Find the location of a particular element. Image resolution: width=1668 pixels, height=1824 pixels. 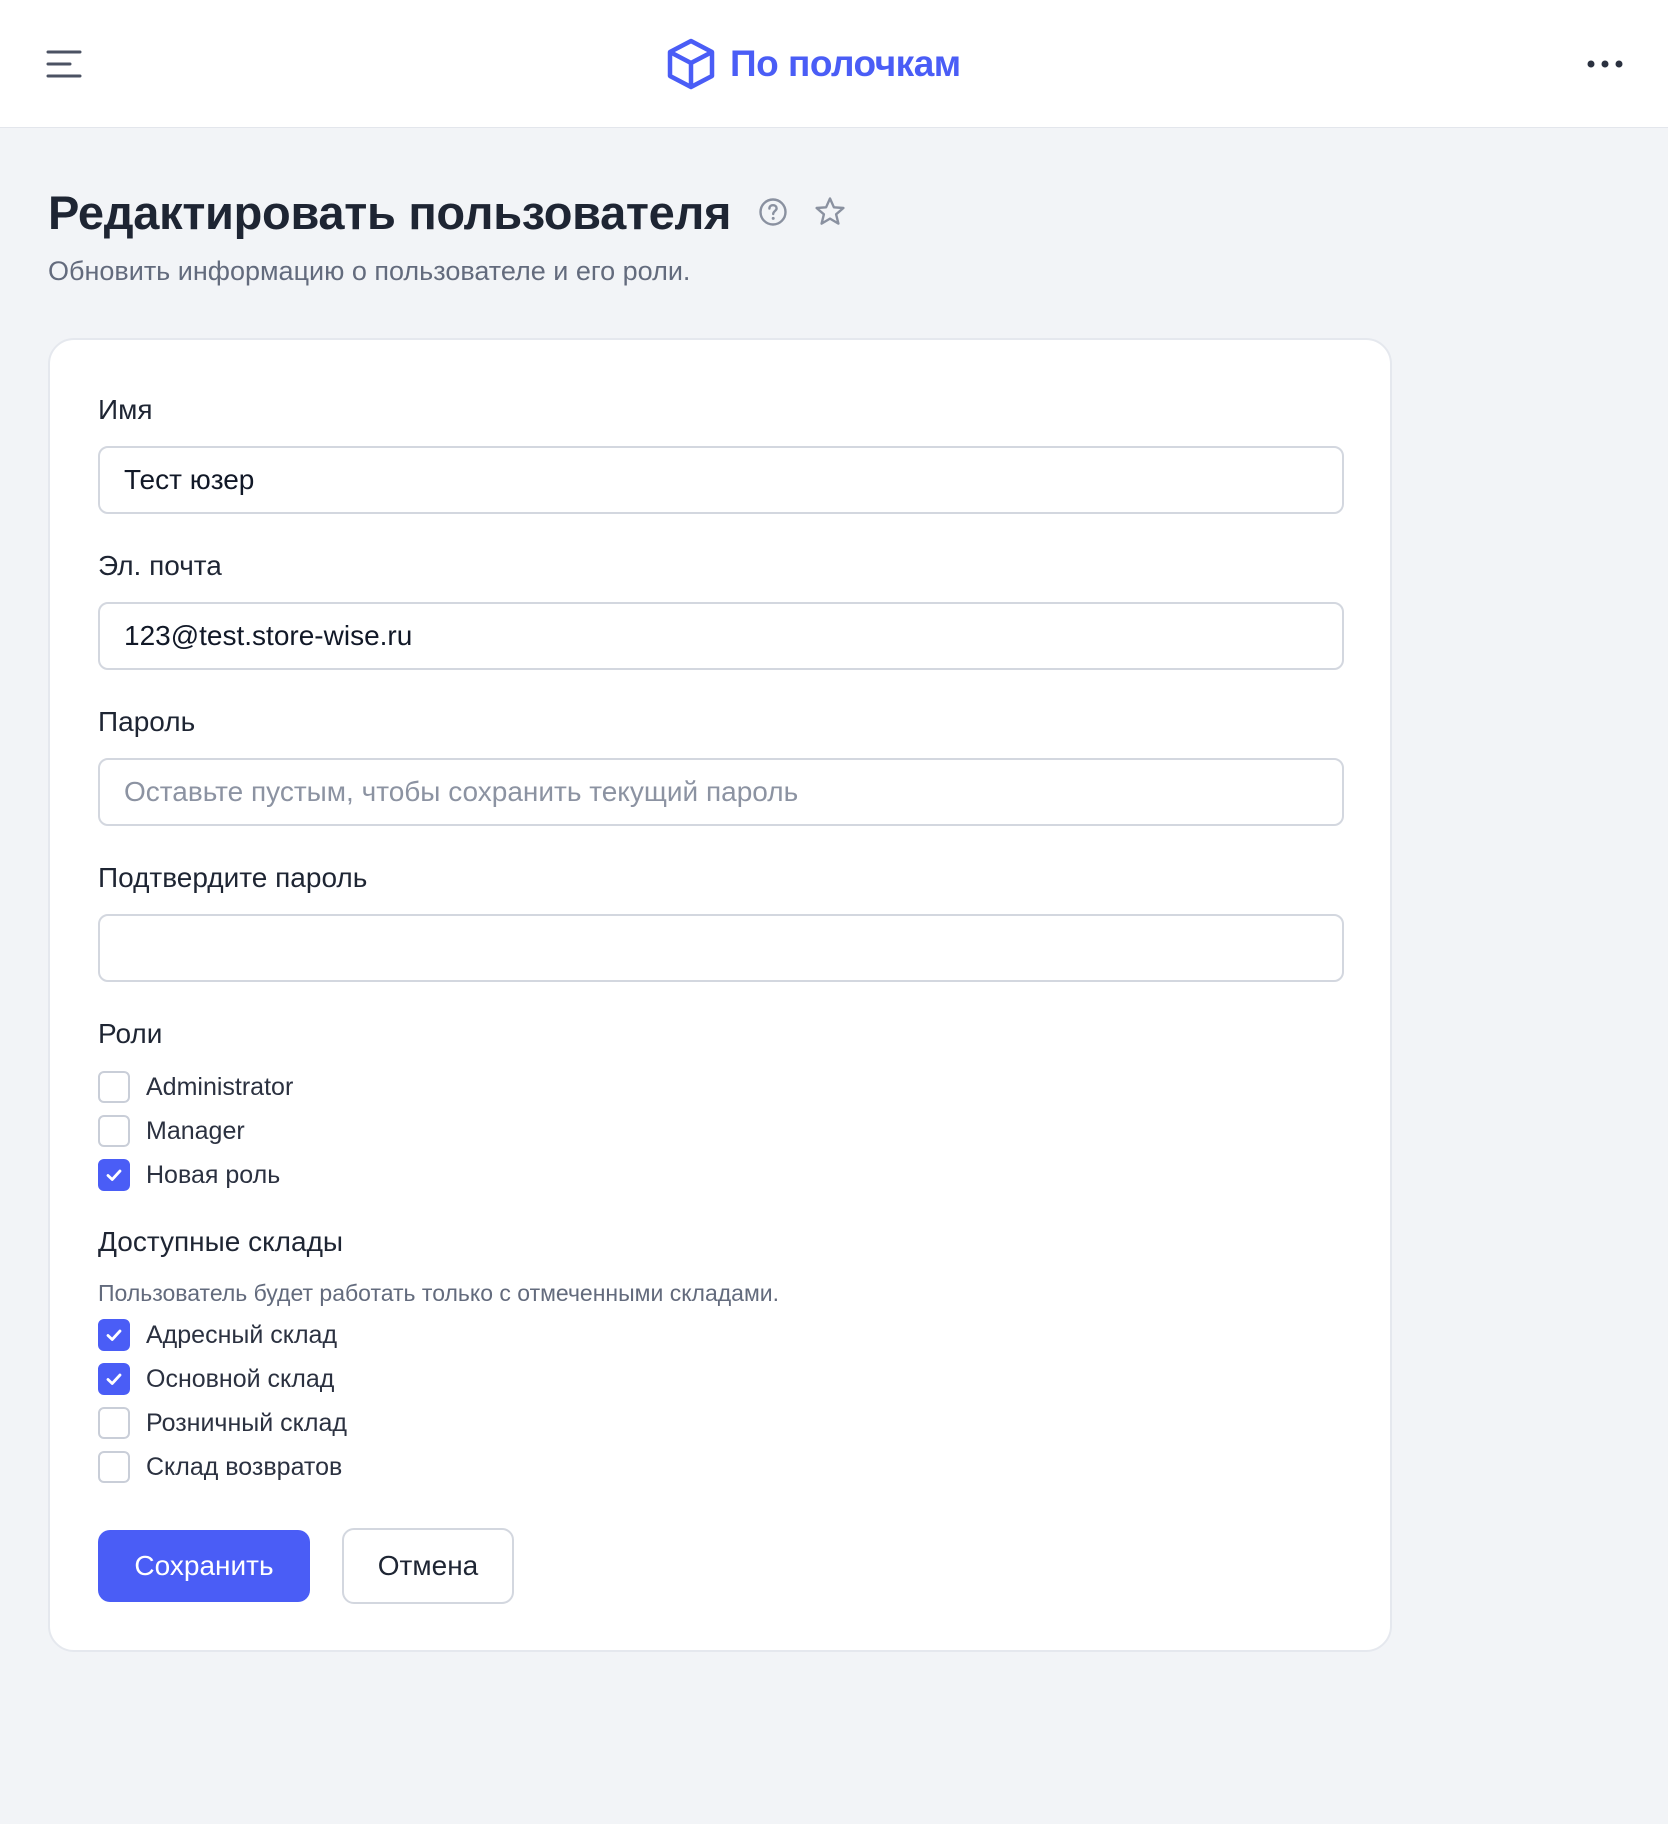

role-checkbox-new-role: Новая роль is located at coordinates (189, 1175).